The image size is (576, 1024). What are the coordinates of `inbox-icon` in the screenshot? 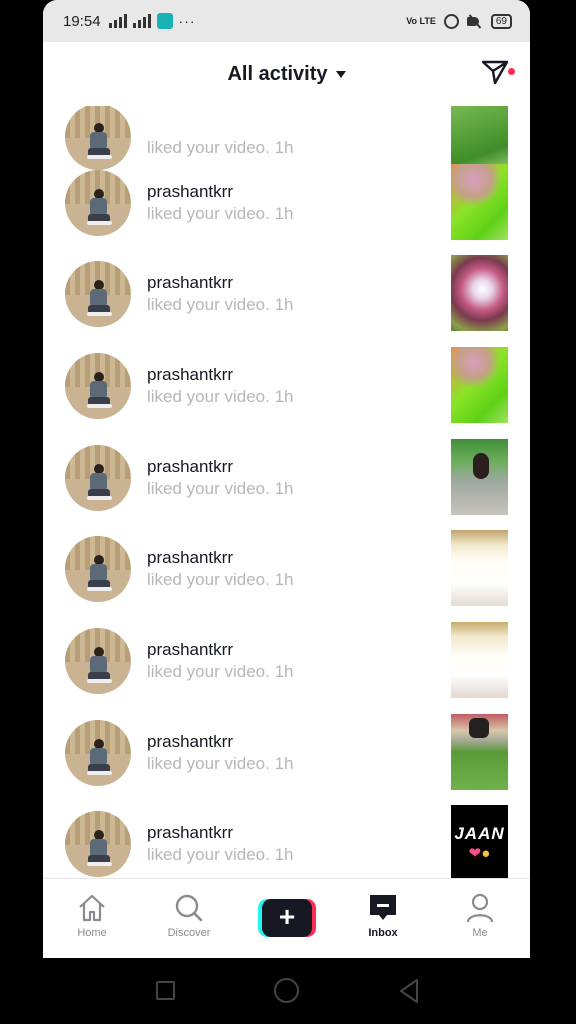 It's located at (383, 907).